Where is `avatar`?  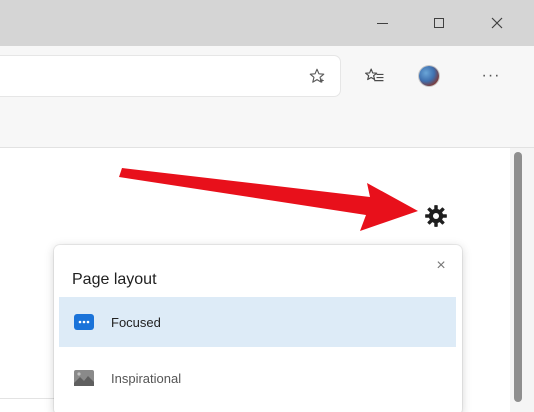 avatar is located at coordinates (429, 76).